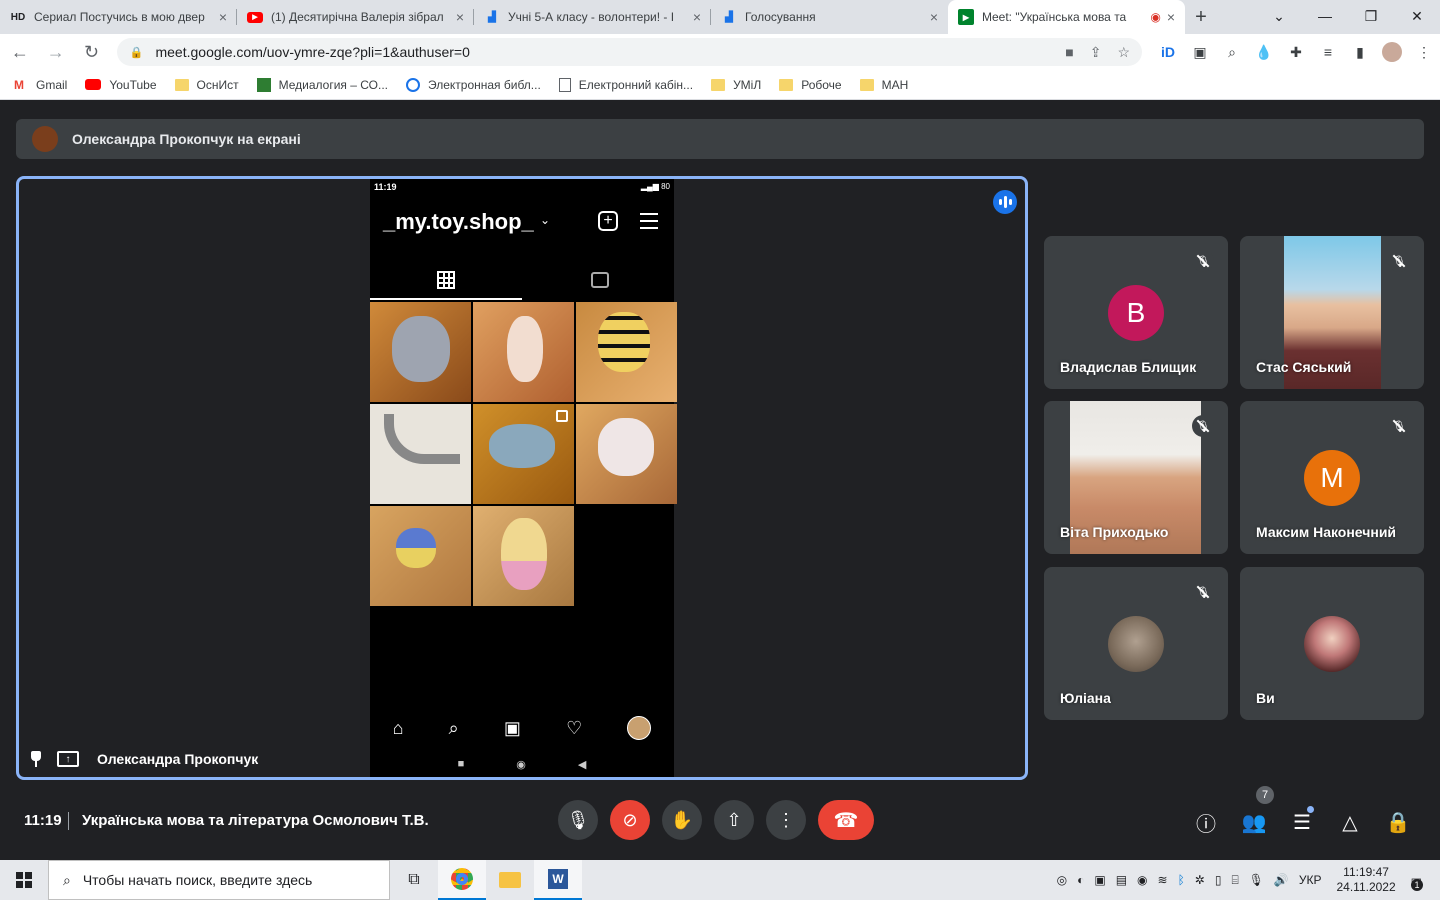 The image size is (1440, 900). Describe the element at coordinates (524, 554) in the screenshot. I see `toy-image` at that location.